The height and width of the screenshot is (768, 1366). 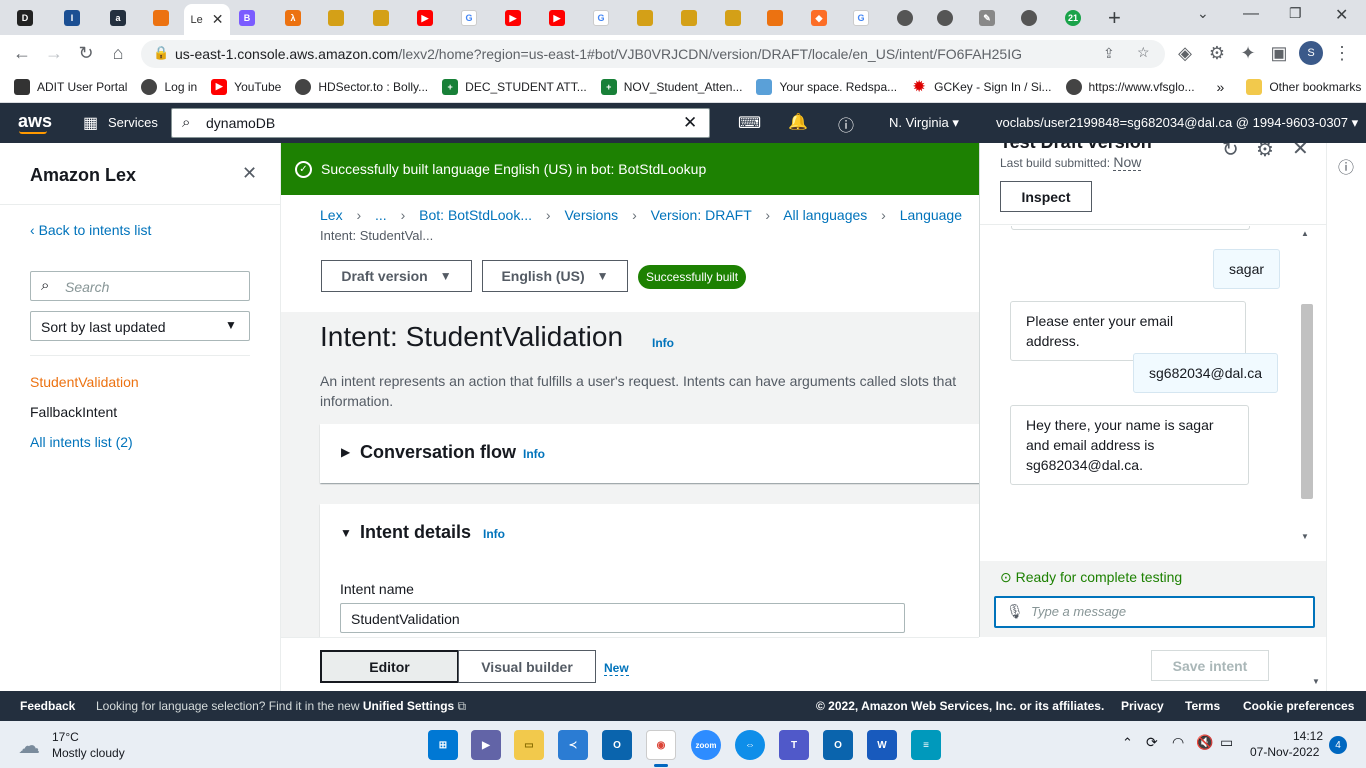 I want to click on tab-github2, so click(x=945, y=18).